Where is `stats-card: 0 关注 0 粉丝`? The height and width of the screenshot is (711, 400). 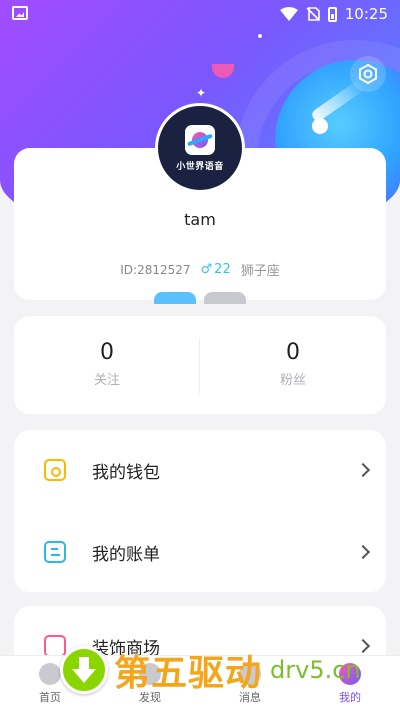 stats-card: 0 关注 0 粉丝 is located at coordinates (200, 365).